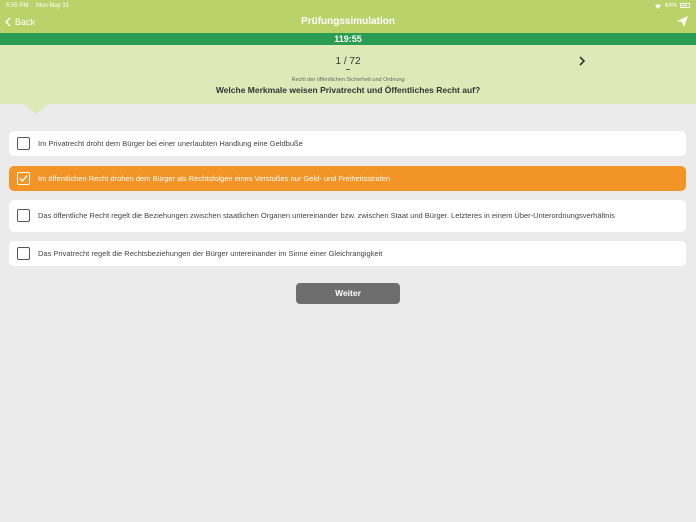 The image size is (696, 522). I want to click on next-question-icon, so click(582, 61).